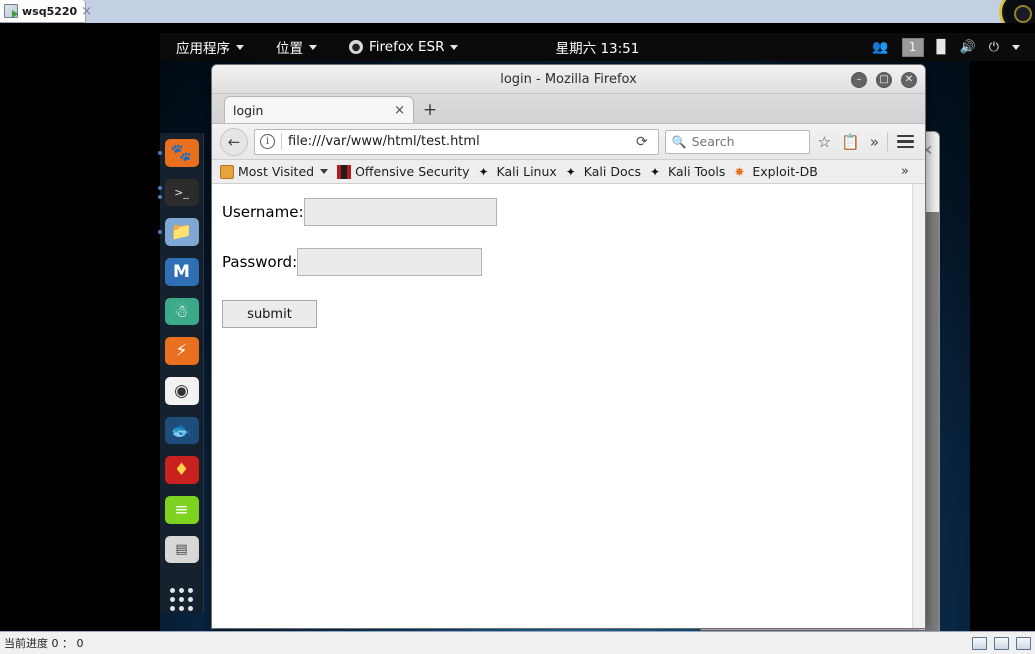 This screenshot has height=654, width=1035. I want to click on network-icon: ▉, so click(942, 47).